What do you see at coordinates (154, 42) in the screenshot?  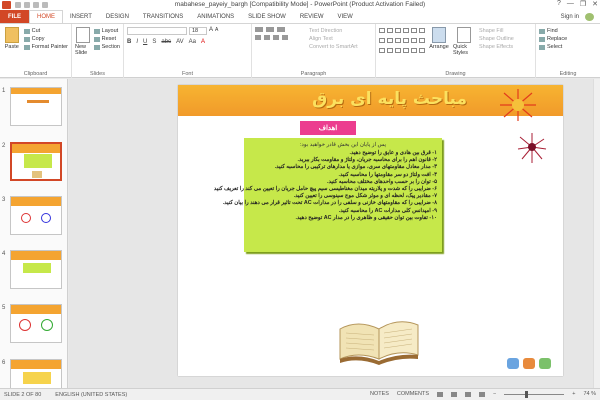 I see `shadow-button: S` at bounding box center [154, 42].